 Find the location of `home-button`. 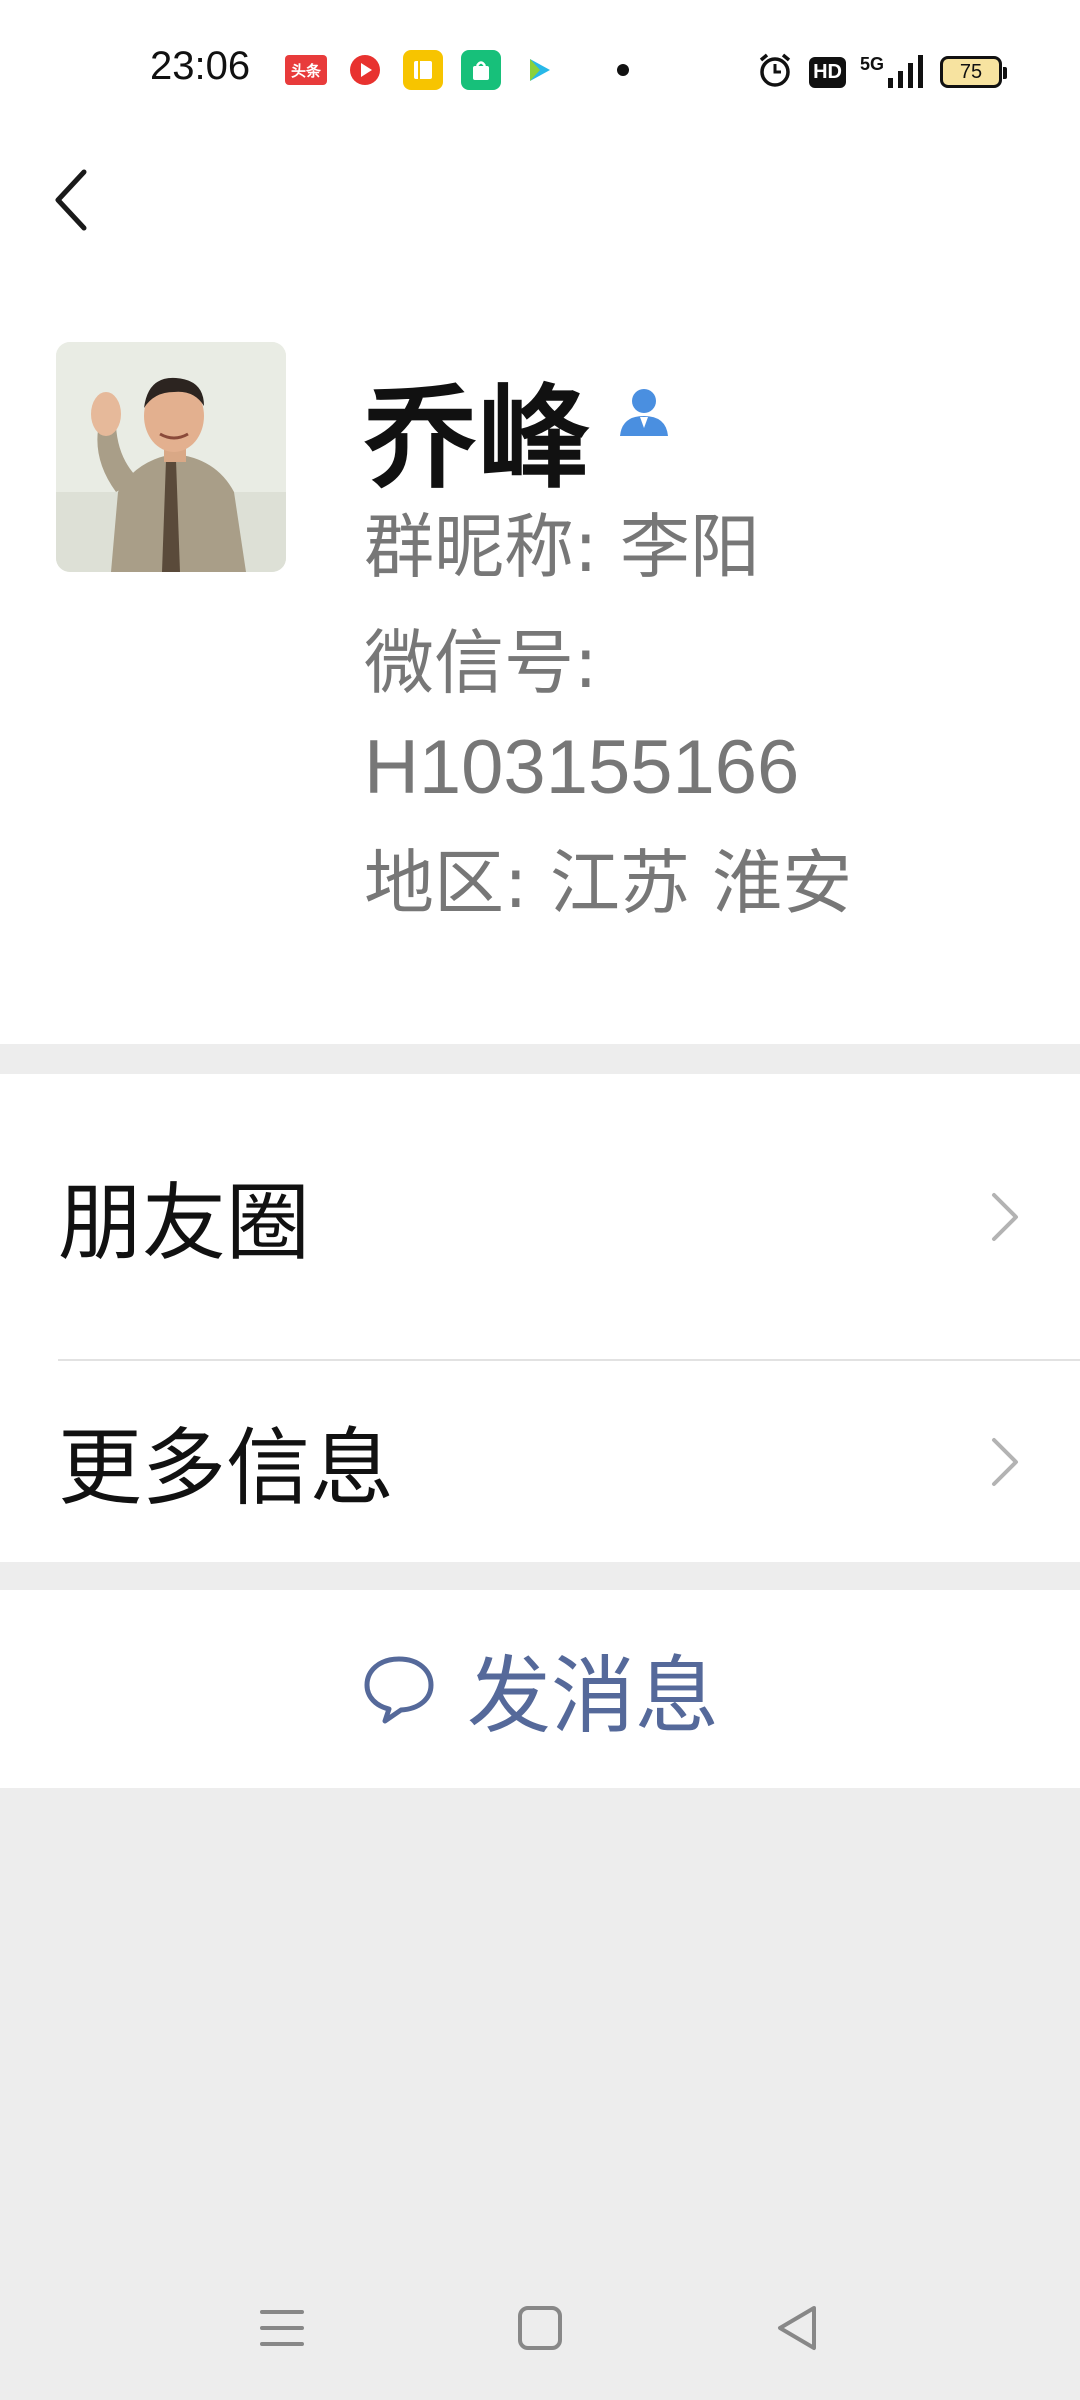

home-button is located at coordinates (540, 2328).